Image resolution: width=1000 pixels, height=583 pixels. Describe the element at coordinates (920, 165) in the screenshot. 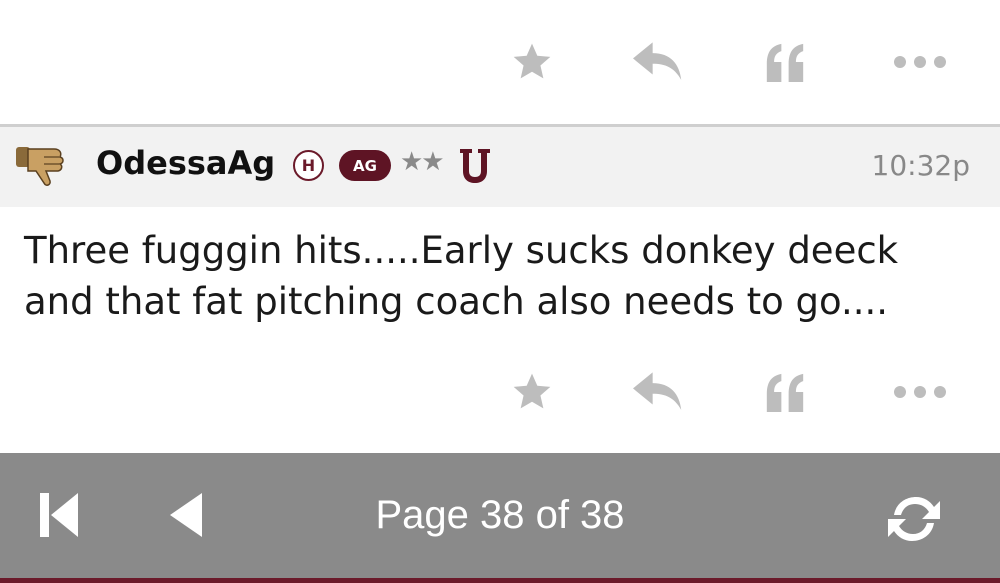

I see `post-timestamp: 10:32p` at that location.